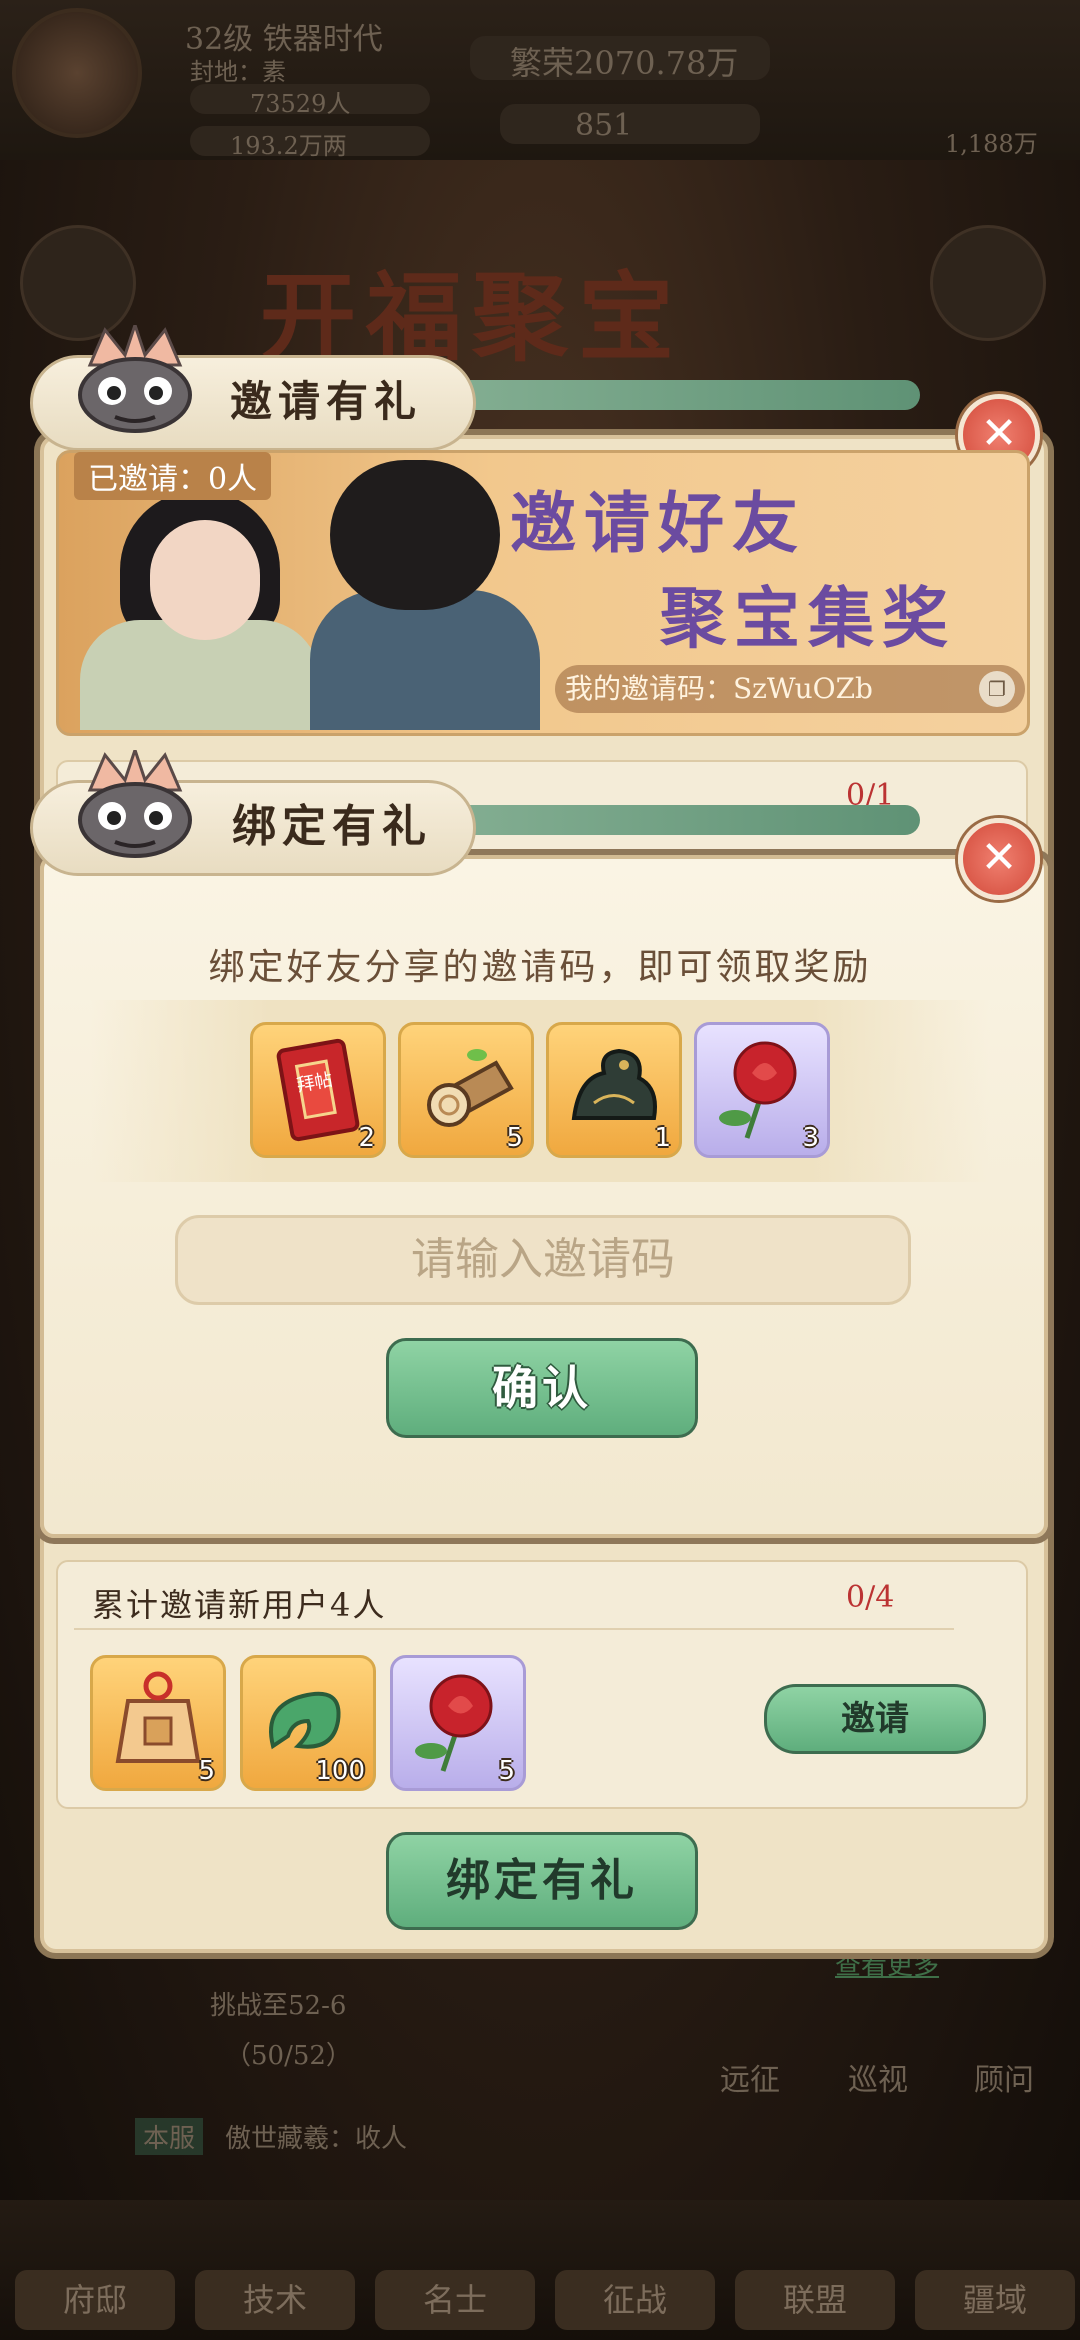 The image size is (1080, 2340). I want to click on nav-battle: 征战, so click(635, 2300).